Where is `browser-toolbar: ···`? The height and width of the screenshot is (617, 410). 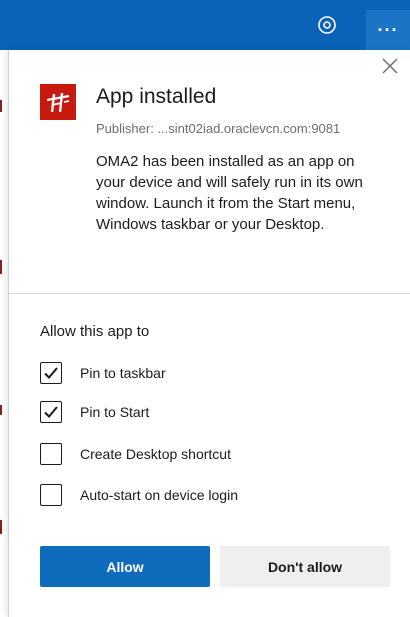 browser-toolbar: ··· is located at coordinates (205, 25).